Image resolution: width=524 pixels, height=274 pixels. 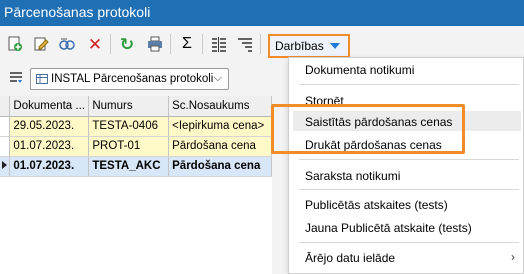 I want to click on print-icon, so click(x=155, y=44).